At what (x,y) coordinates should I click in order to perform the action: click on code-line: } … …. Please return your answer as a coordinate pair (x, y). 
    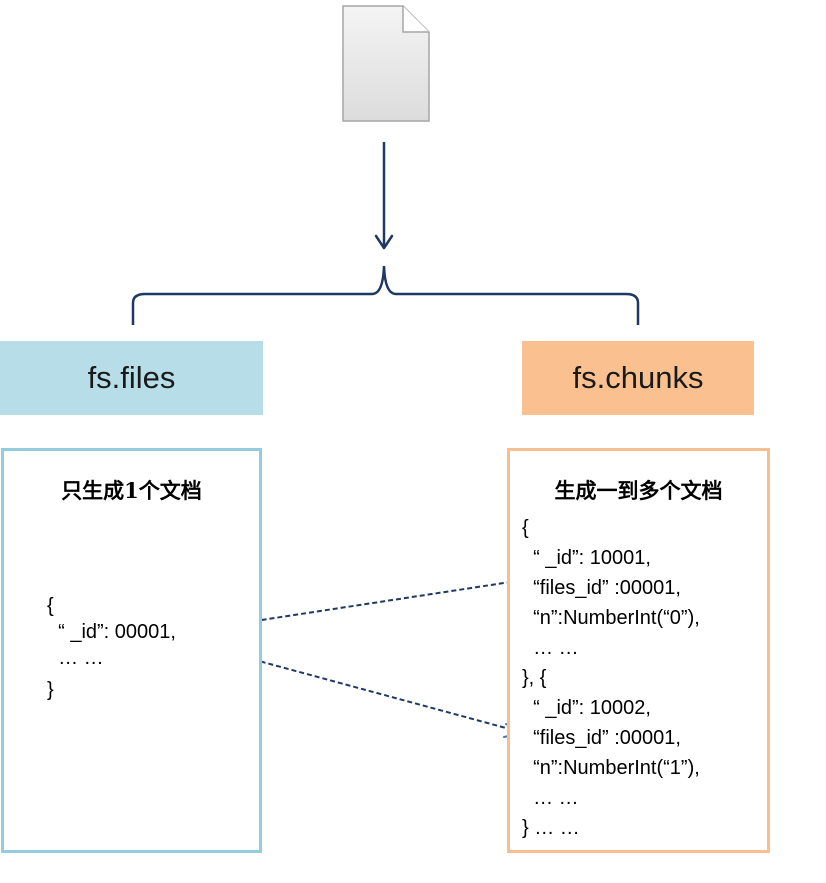
    Looking at the image, I should click on (551, 828).